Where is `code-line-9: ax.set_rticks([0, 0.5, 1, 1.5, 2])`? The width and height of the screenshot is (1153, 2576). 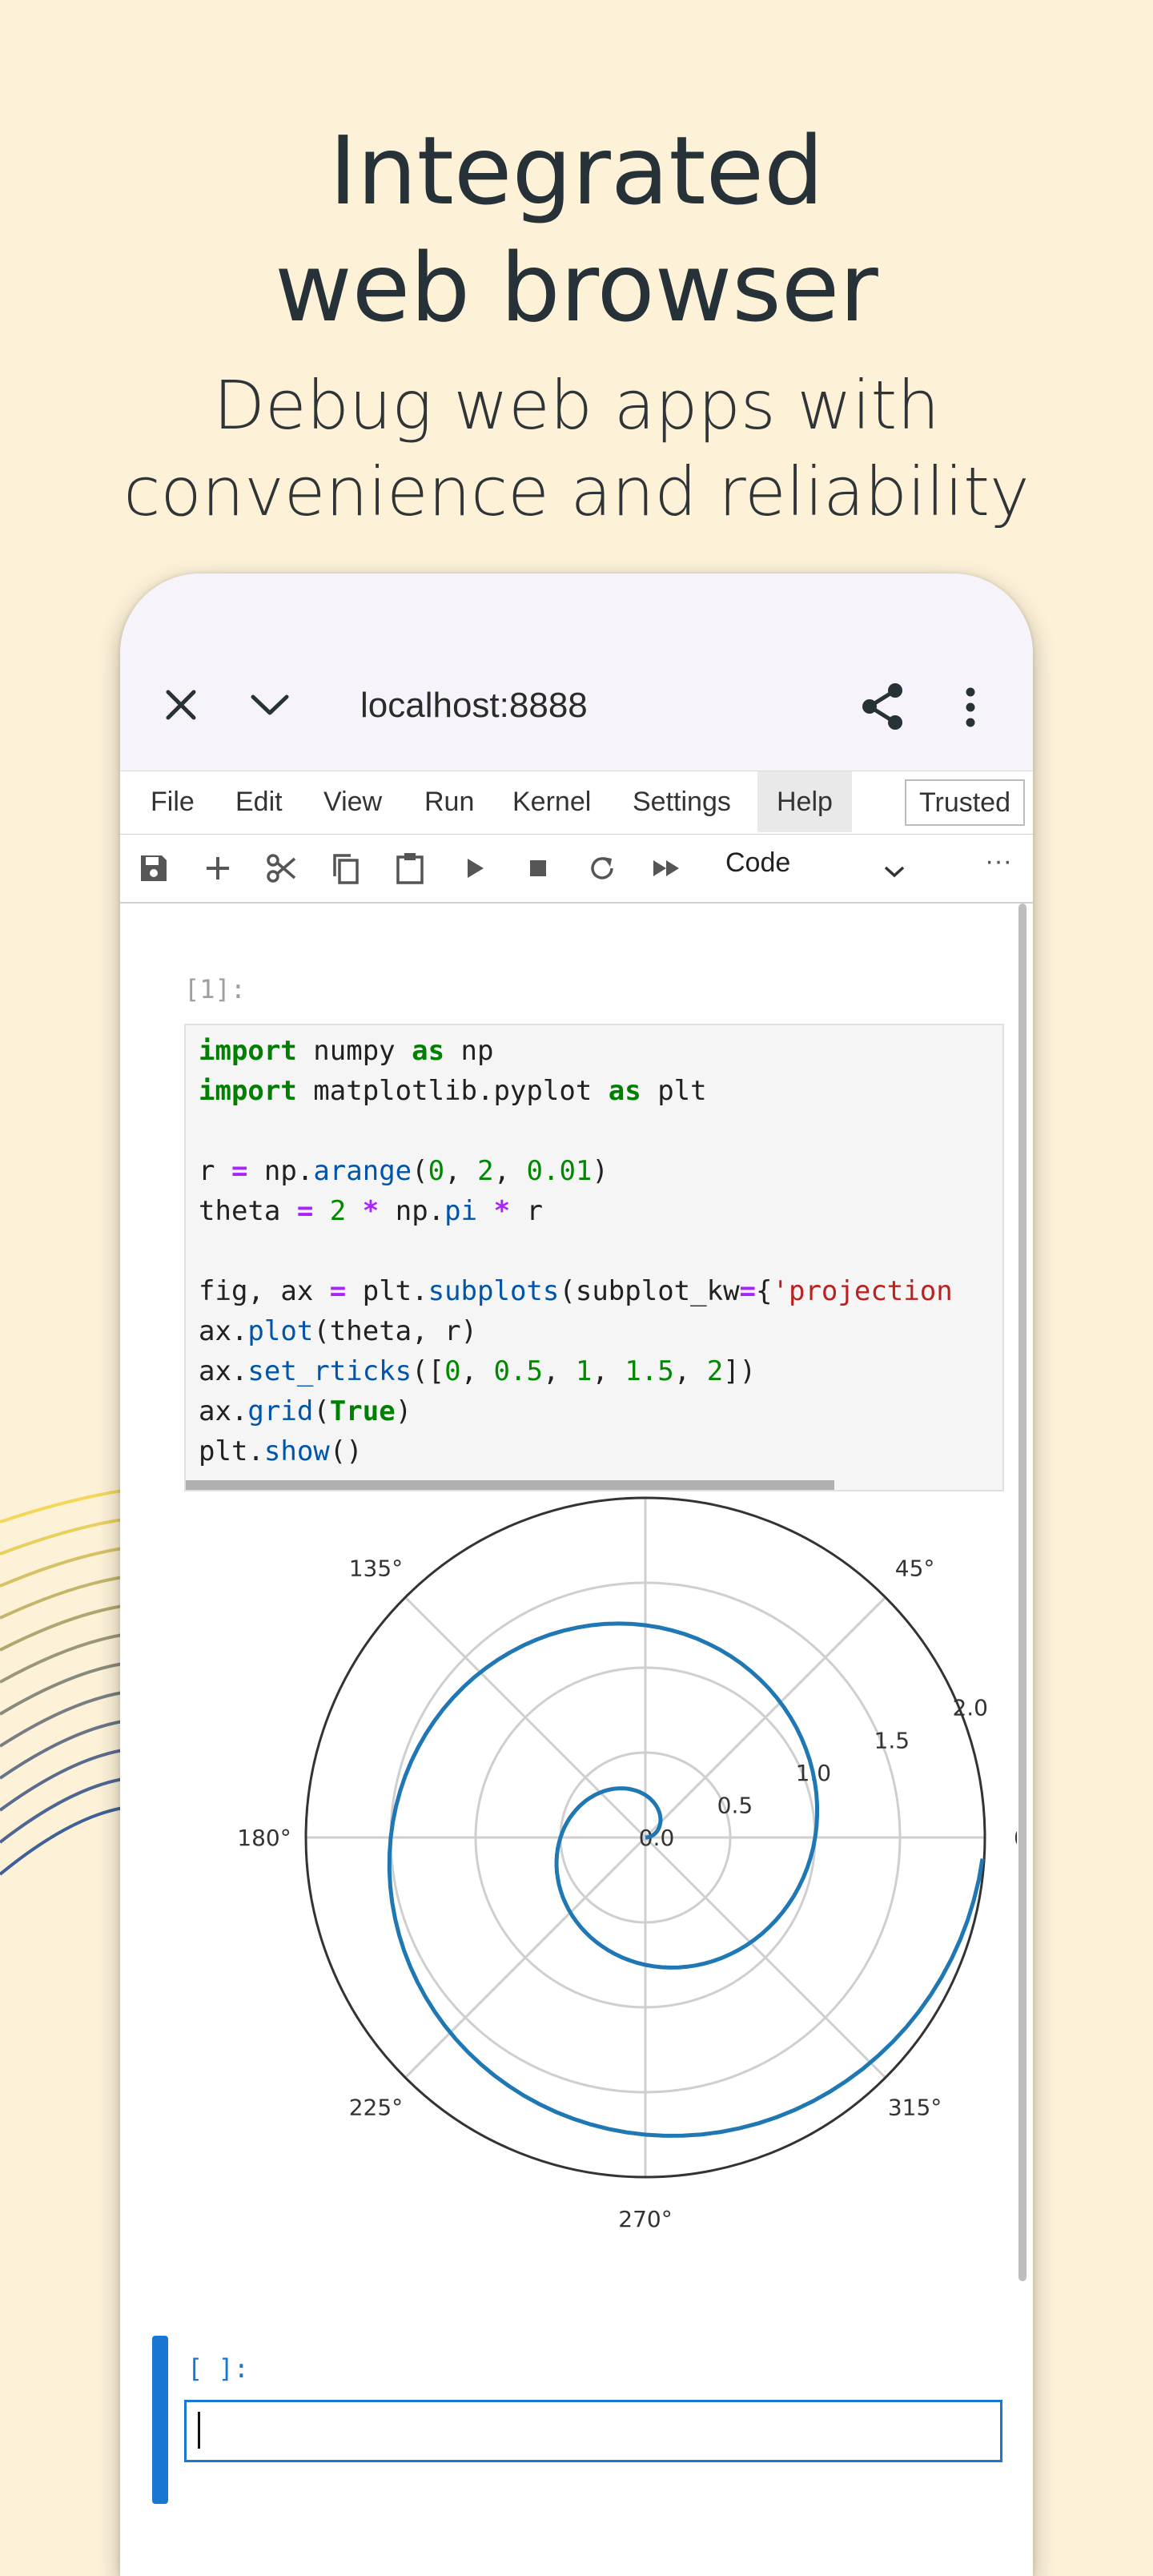
code-line-9: ax.set_rticks([0, 0.5, 1, 1.5, 2]) is located at coordinates (478, 1371).